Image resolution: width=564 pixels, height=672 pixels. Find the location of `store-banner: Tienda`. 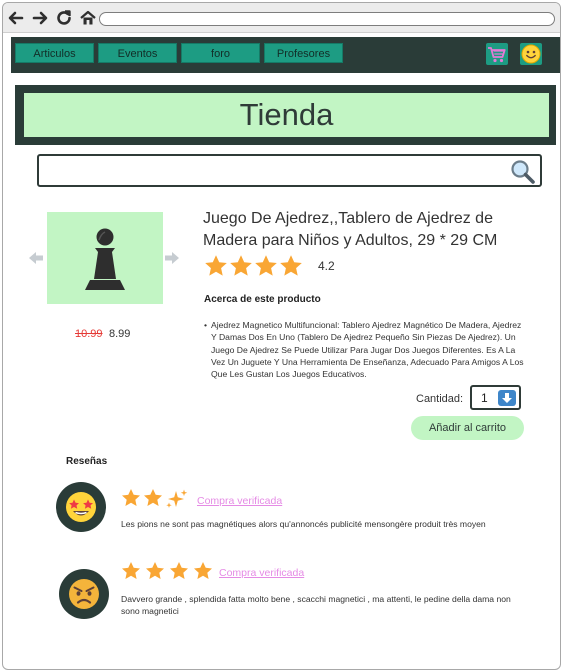

store-banner: Tienda is located at coordinates (285, 115).